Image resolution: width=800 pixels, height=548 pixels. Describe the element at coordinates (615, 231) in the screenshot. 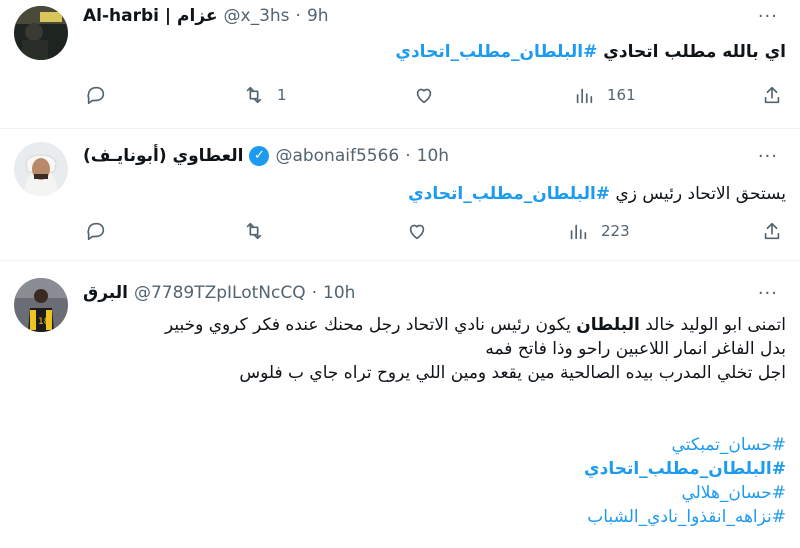

I see `views-count: 223` at that location.